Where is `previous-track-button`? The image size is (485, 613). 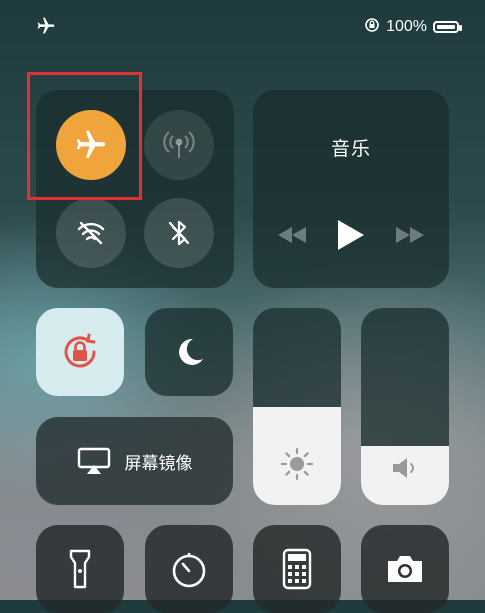
previous-track-button is located at coordinates (292, 237).